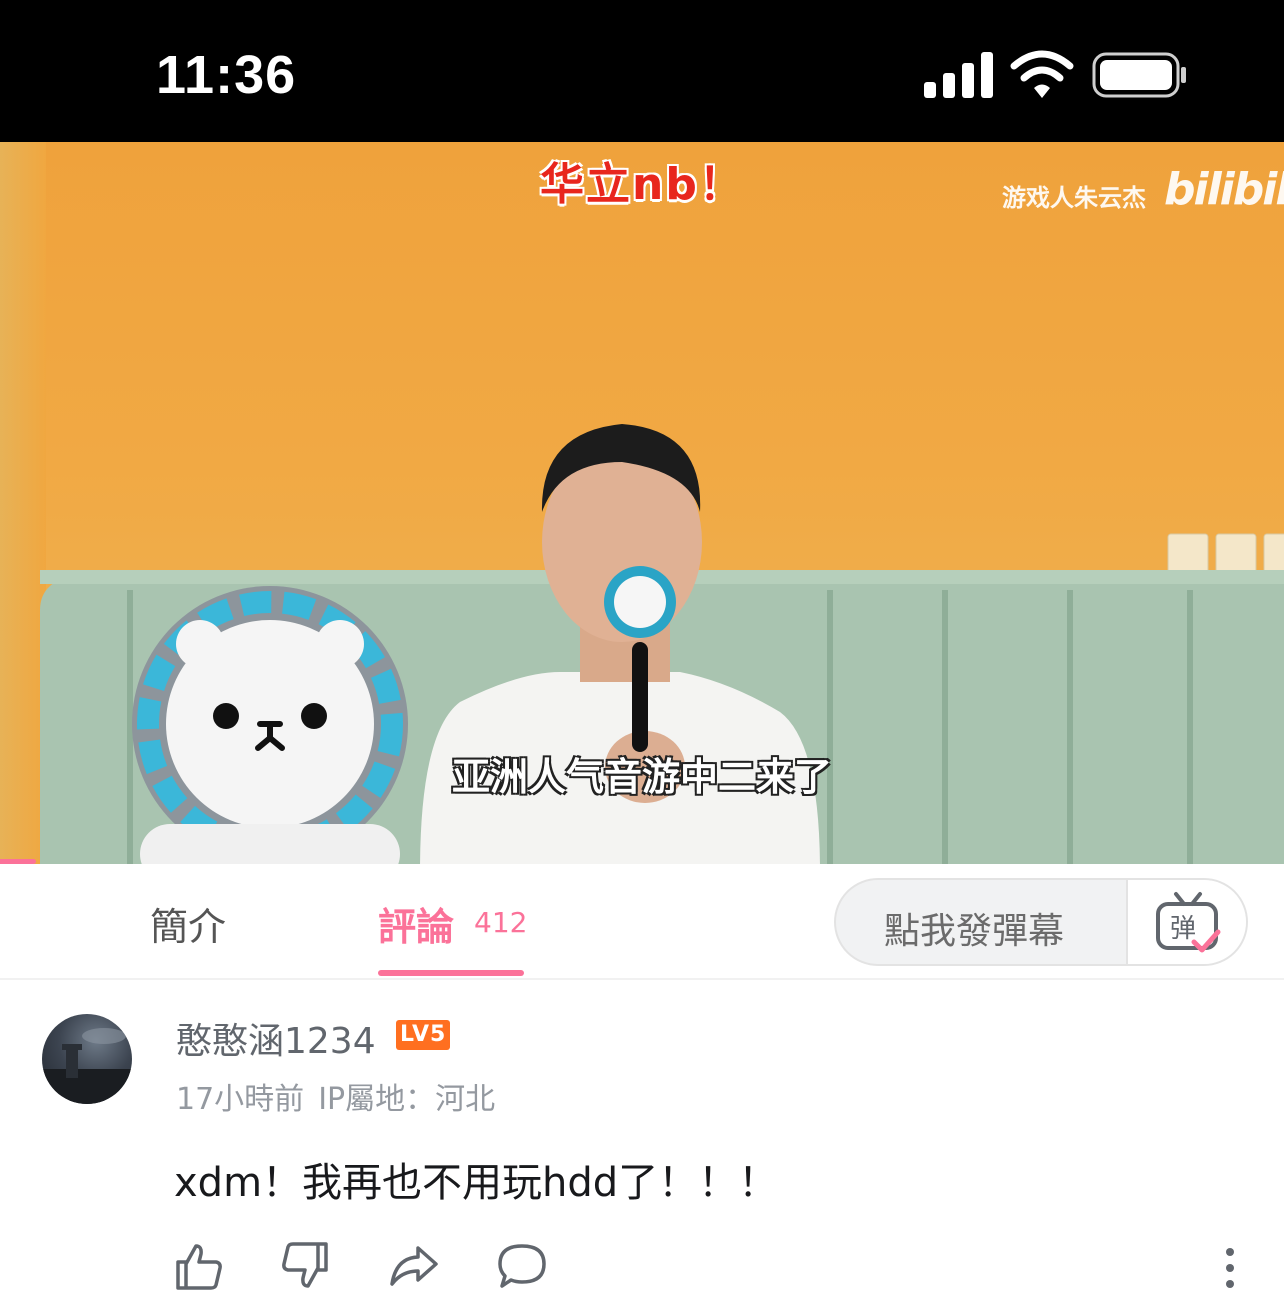  Describe the element at coordinates (958, 75) in the screenshot. I see `cellular-signal-icon` at that location.